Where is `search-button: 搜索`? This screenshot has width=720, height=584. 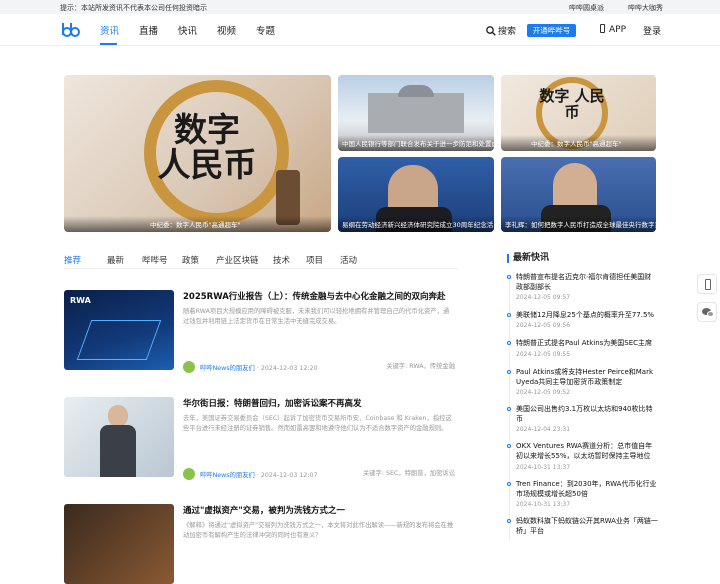
search-button: 搜索 is located at coordinates (501, 30).